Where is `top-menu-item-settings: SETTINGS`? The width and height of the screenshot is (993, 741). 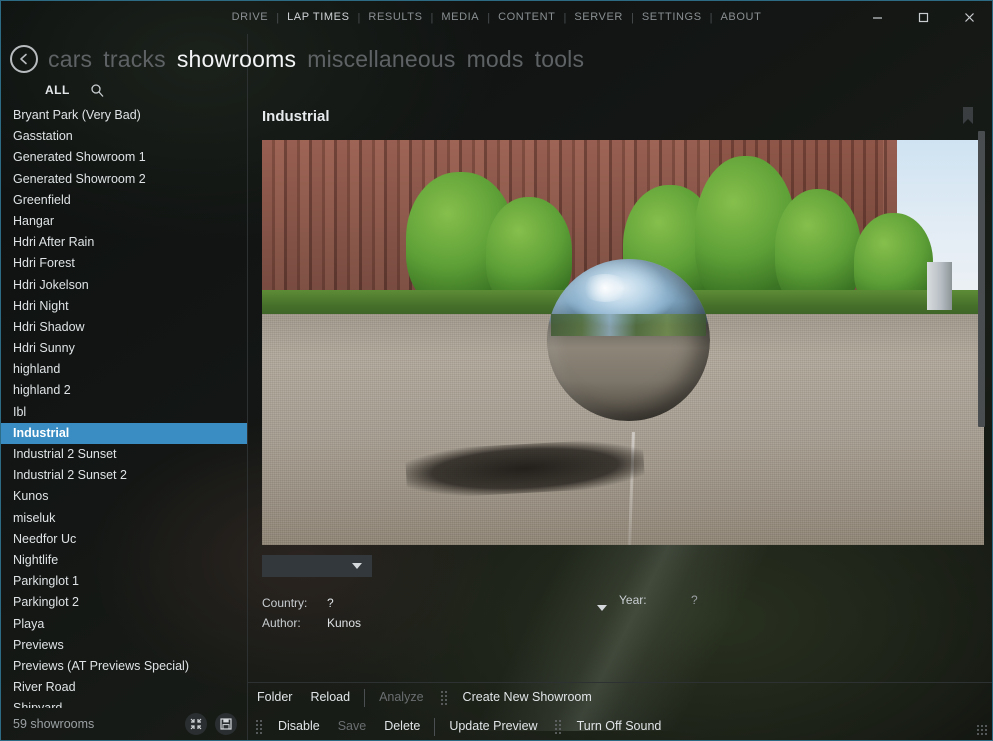
top-menu-item-settings: SETTINGS is located at coordinates (672, 17).